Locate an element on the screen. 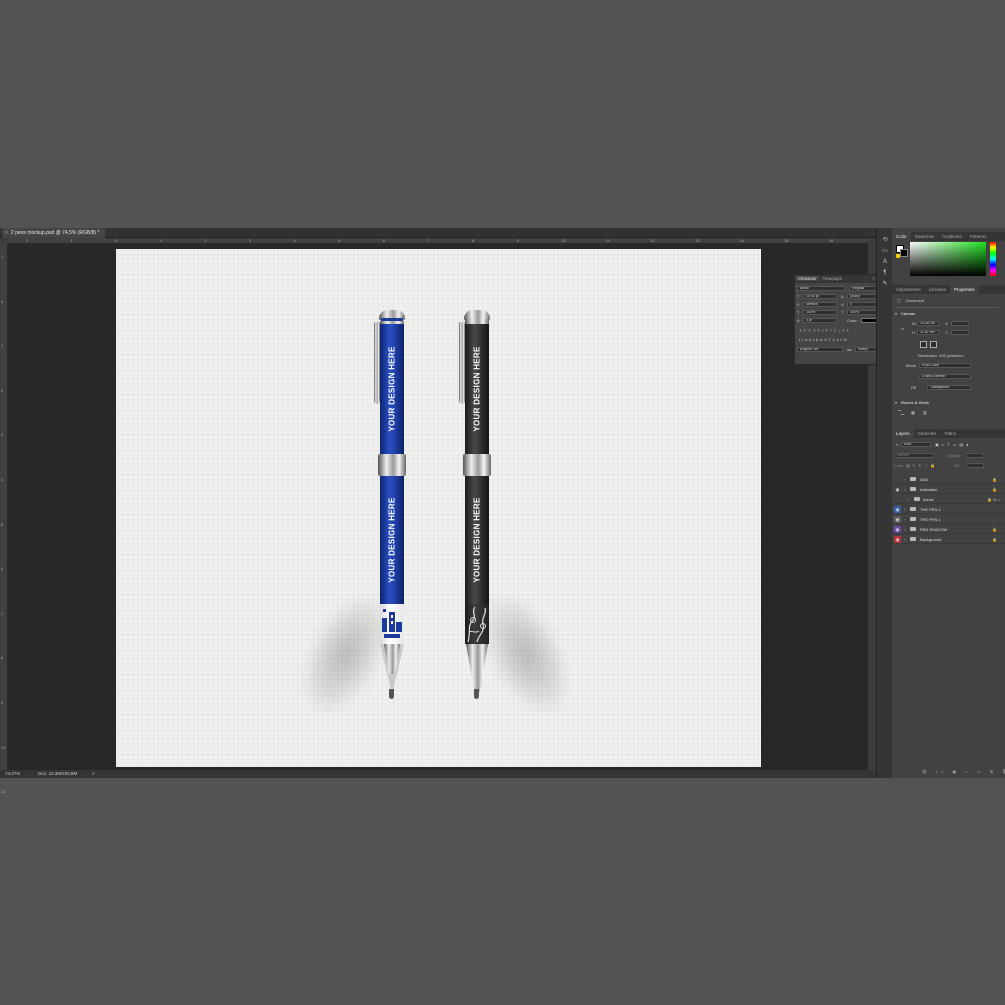  paragraph-icon: ¶ is located at coordinates (885, 273).